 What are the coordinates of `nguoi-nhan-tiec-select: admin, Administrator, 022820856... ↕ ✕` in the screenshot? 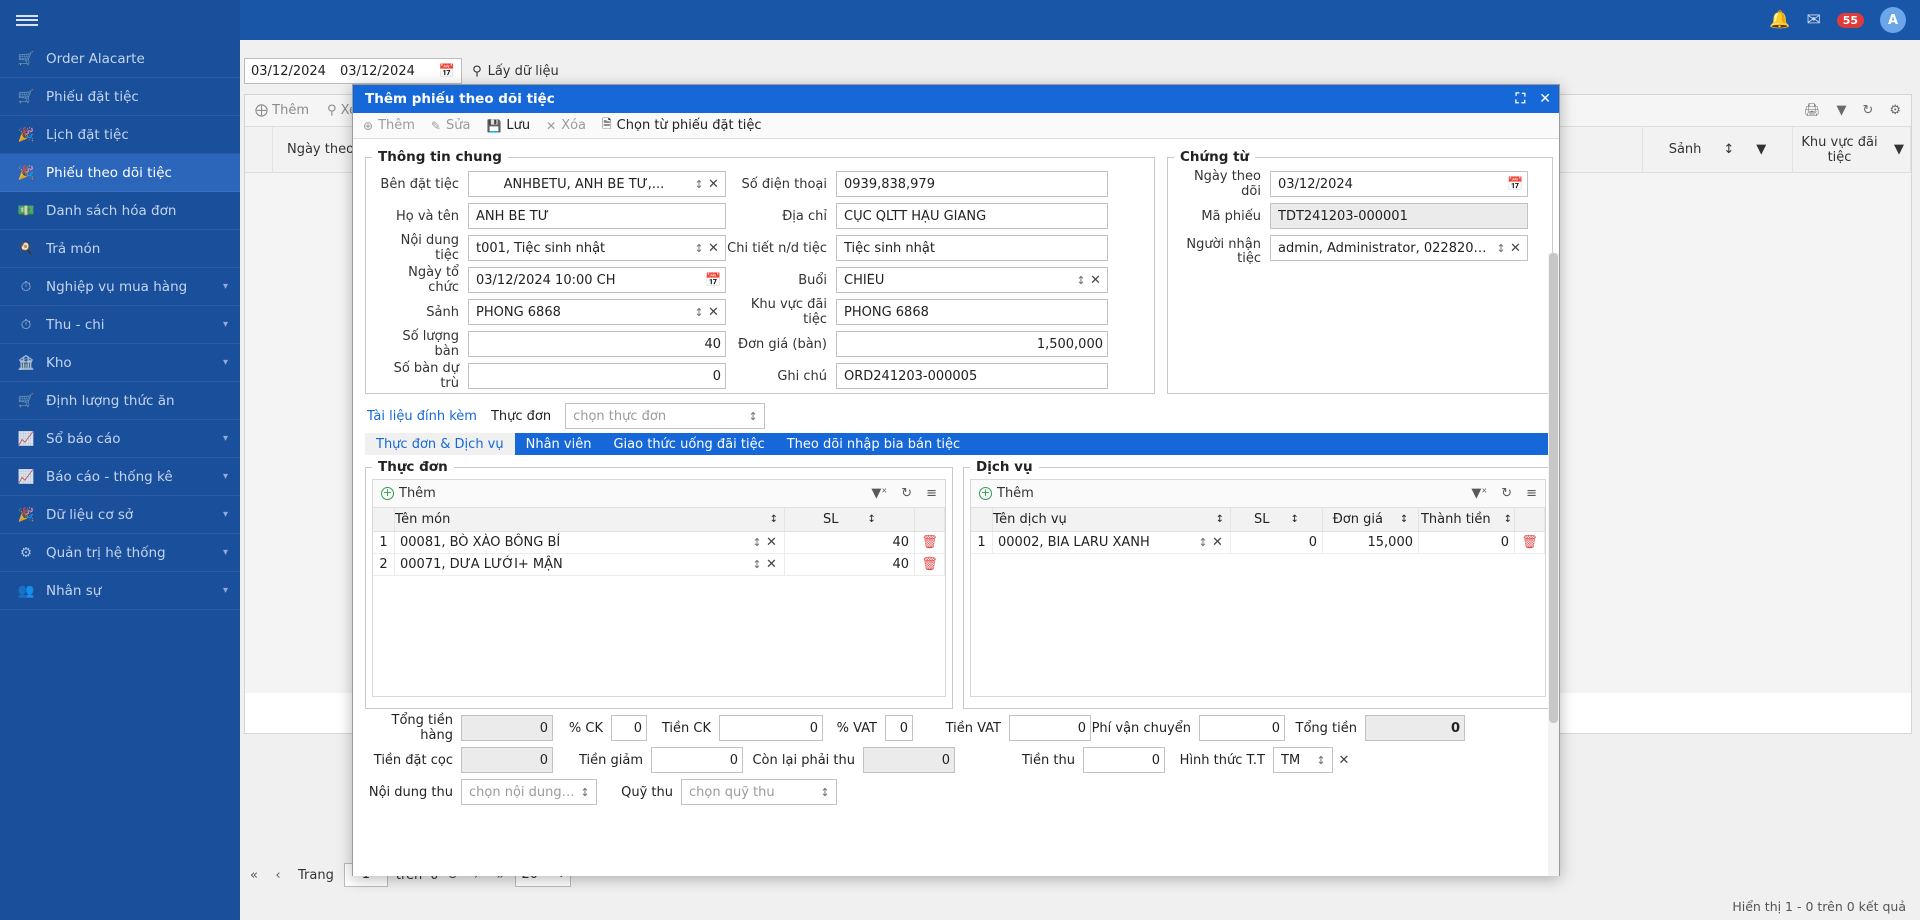 It's located at (1399, 248).